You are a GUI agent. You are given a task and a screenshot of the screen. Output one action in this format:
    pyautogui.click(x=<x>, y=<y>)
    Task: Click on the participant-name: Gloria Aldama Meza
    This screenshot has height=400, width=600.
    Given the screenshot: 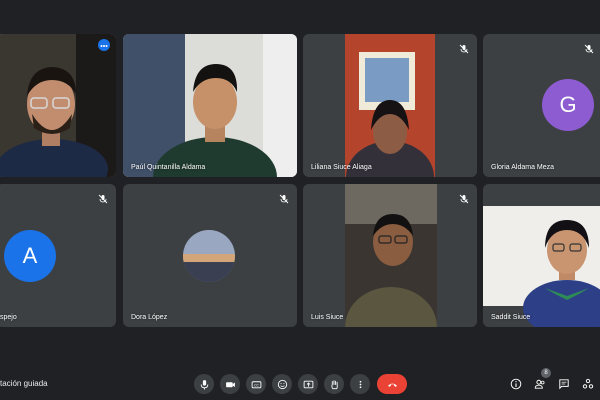 What is the action you would take?
    pyautogui.click(x=523, y=167)
    